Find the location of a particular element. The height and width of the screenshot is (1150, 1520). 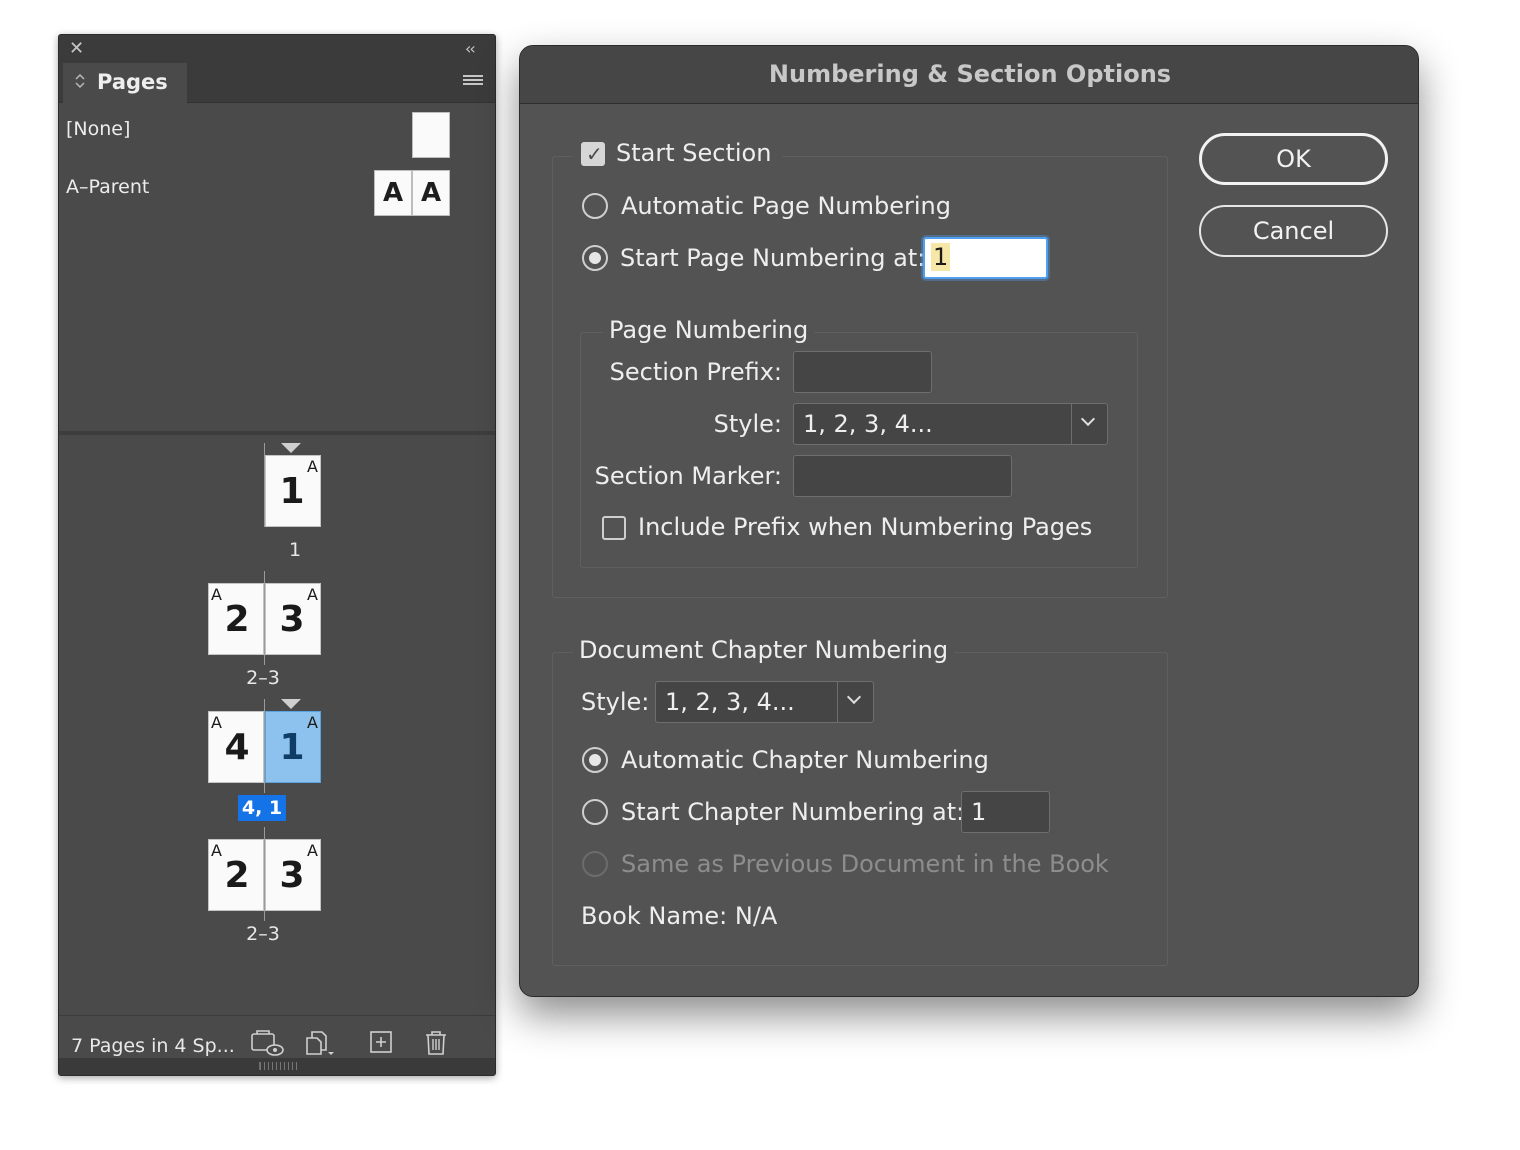

automatic-chapter-numbering-label: Automatic Chapter Numbering is located at coordinates (805, 760).